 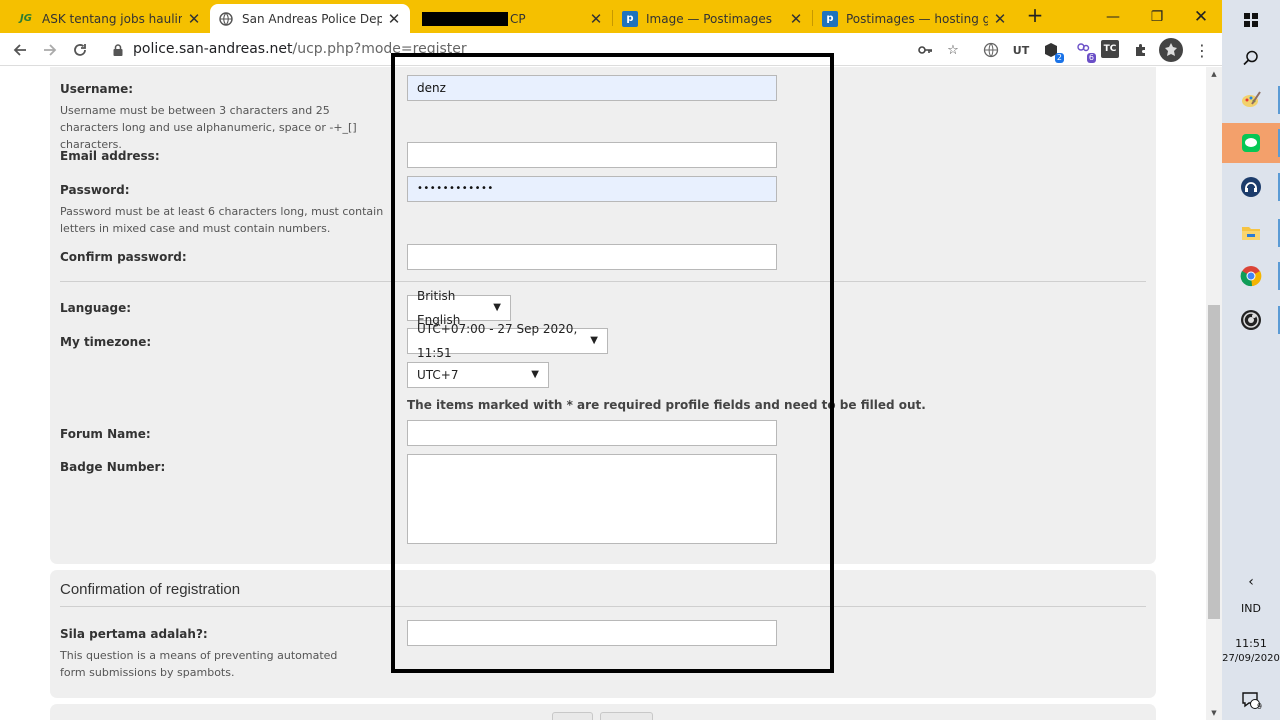 I want to click on question-answer-input, so click(x=592, y=633).